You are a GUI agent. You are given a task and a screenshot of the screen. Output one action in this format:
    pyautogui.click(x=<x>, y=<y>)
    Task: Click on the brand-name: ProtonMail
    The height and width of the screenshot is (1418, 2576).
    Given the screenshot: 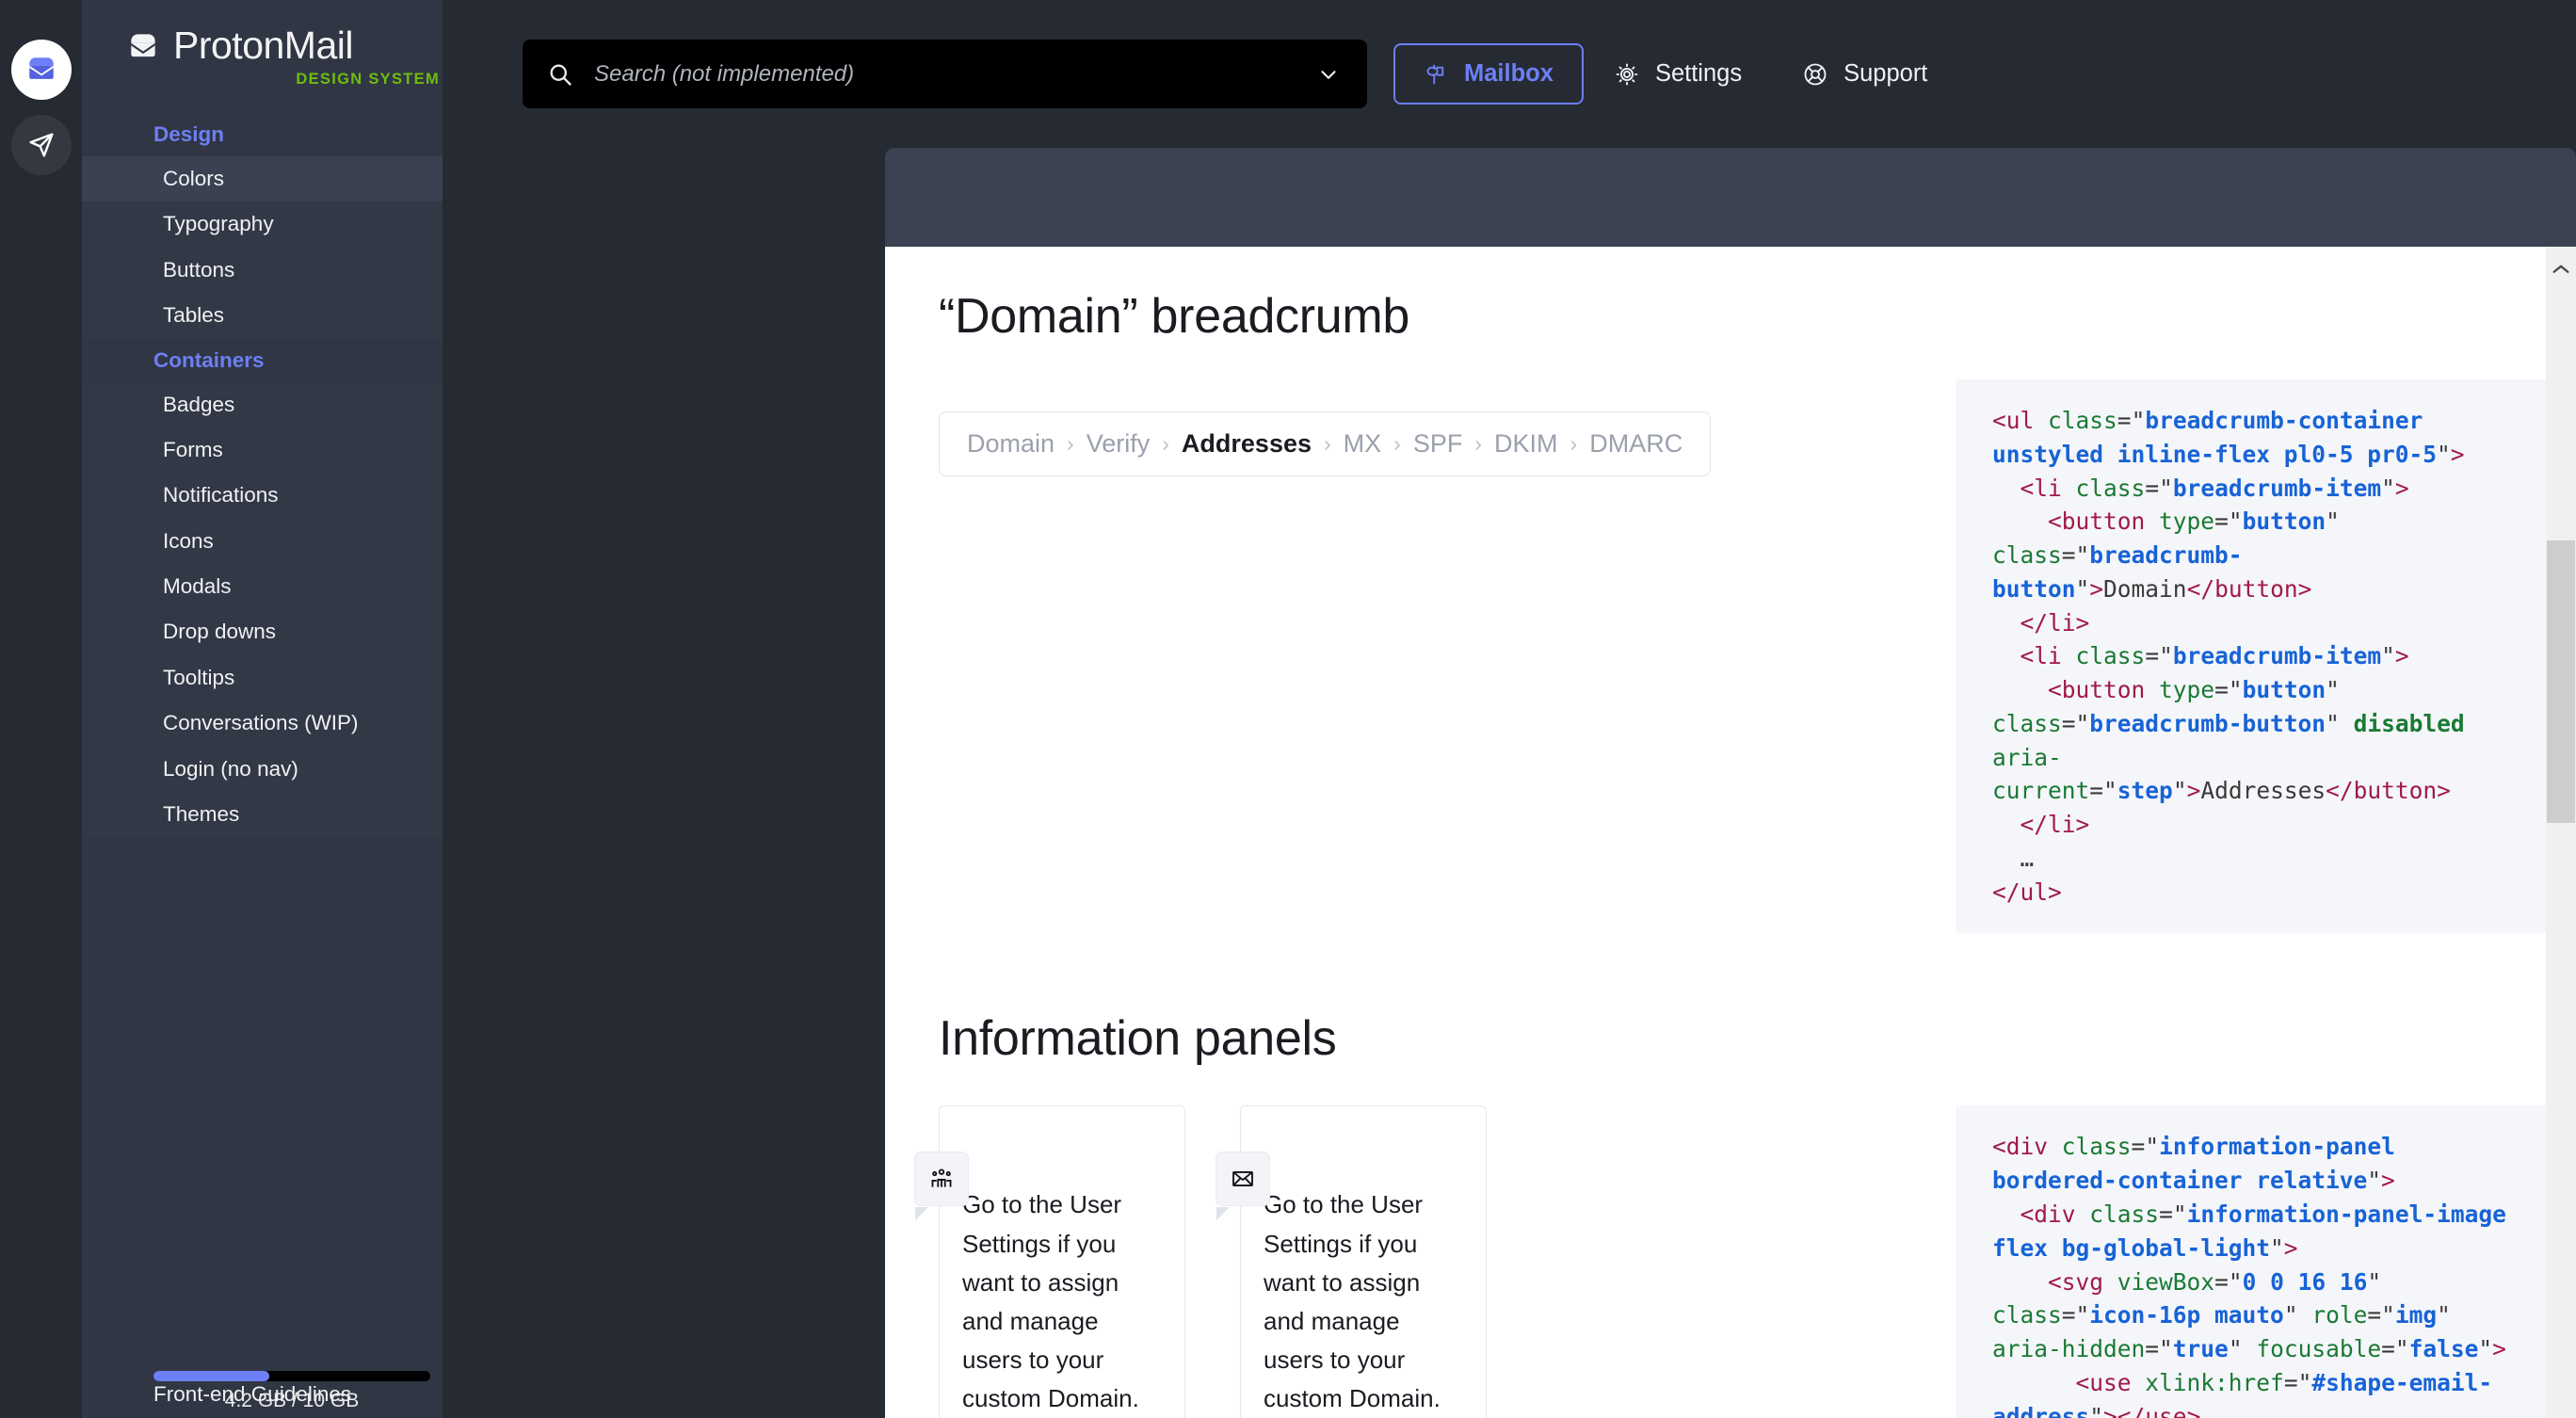 What is the action you would take?
    pyautogui.click(x=263, y=45)
    